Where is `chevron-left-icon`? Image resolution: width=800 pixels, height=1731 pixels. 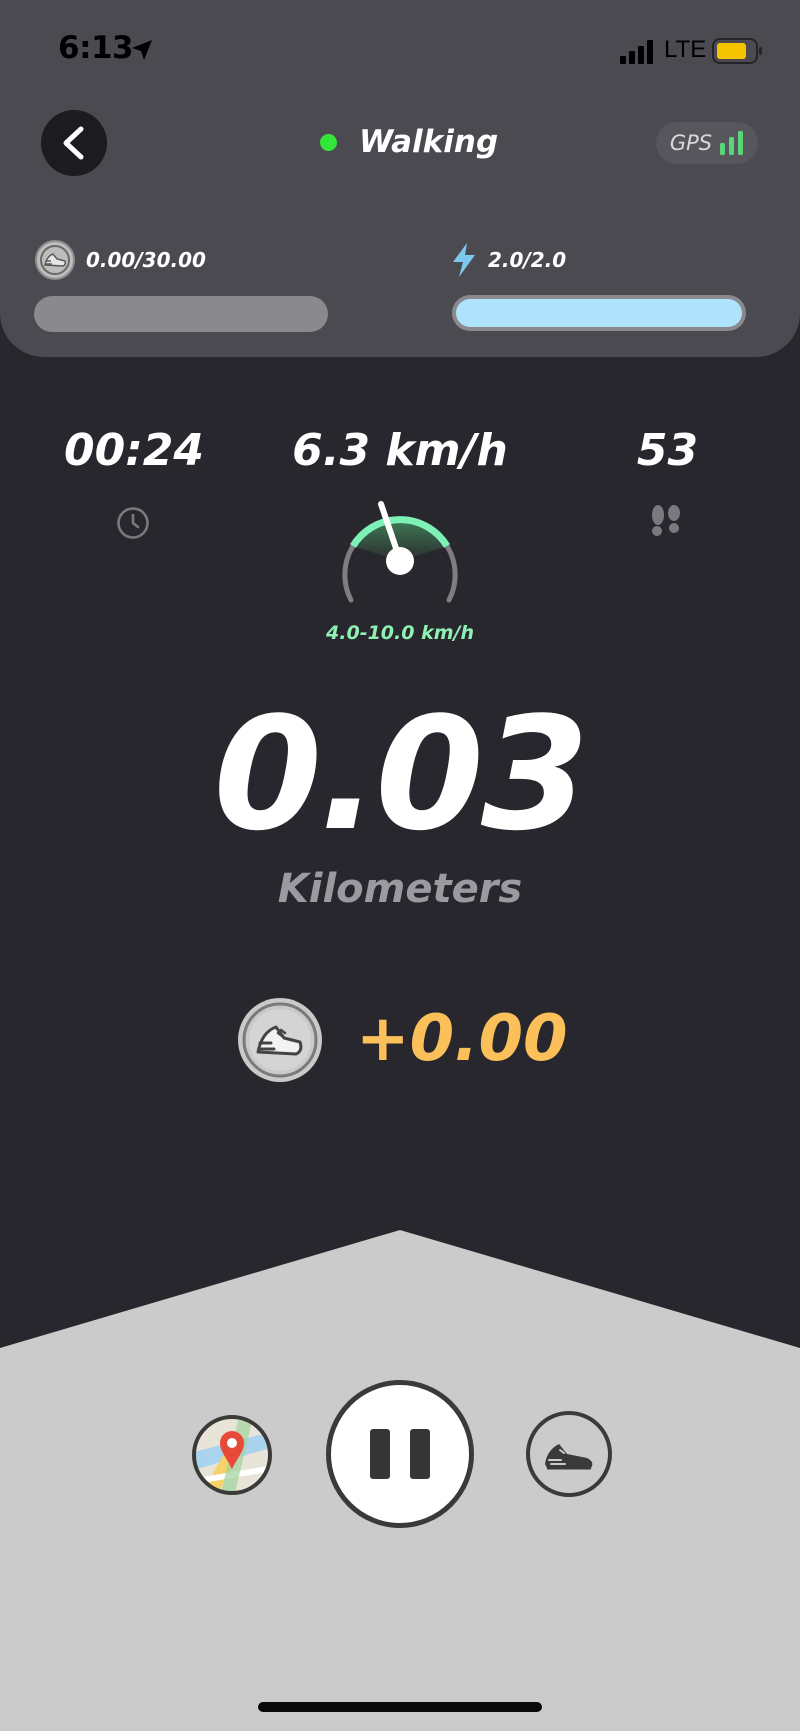 chevron-left-icon is located at coordinates (73, 143).